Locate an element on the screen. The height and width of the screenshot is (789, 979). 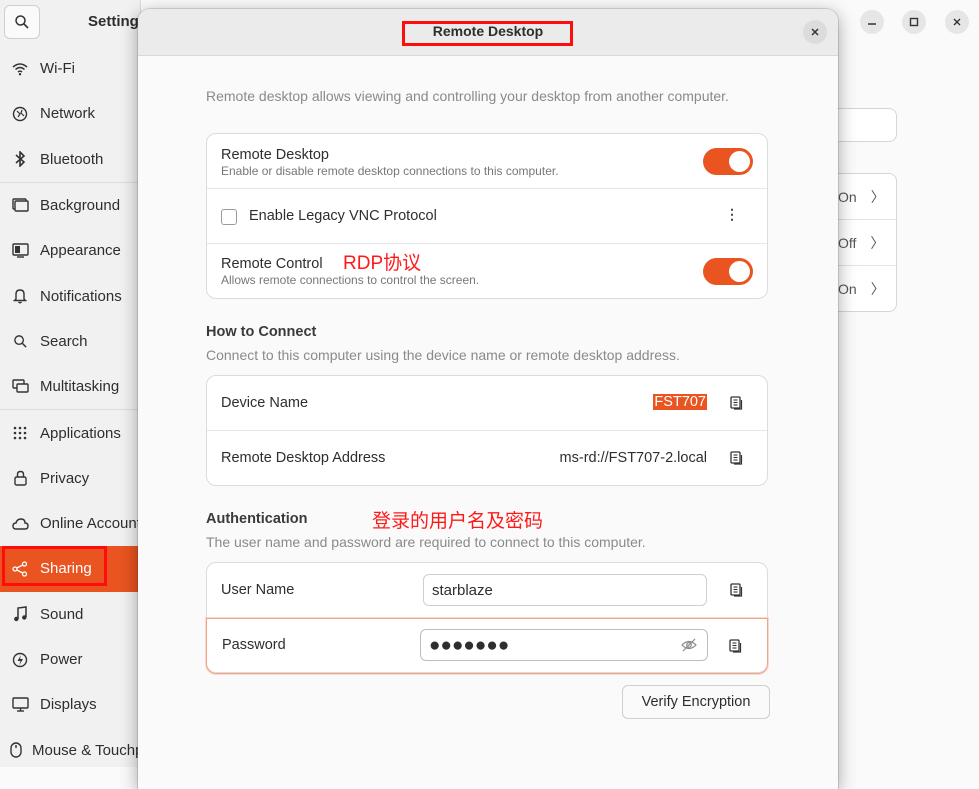
close-icon is located at coordinates (815, 32).